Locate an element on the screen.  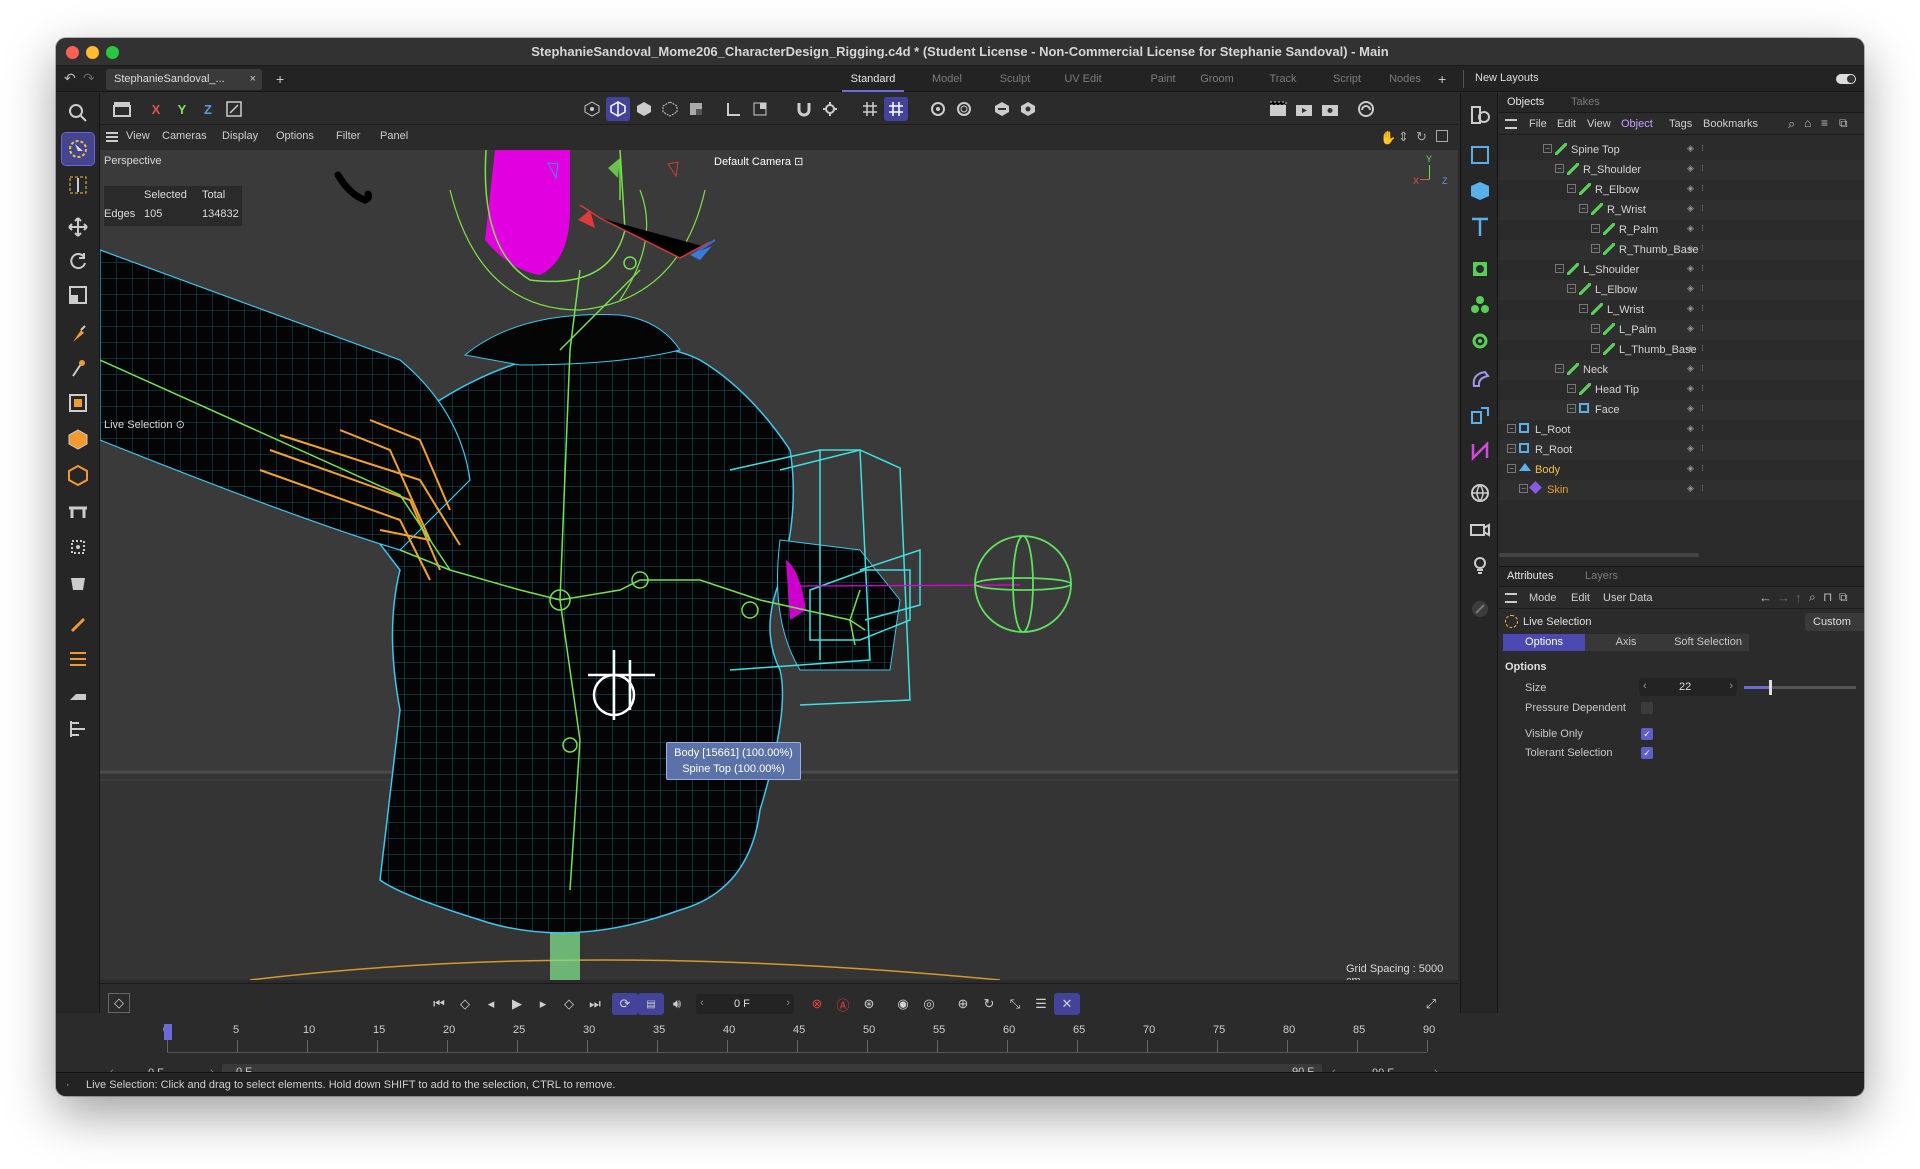
object-row: − L_Elbow ◈ ⁝ is located at coordinates (1681, 290).